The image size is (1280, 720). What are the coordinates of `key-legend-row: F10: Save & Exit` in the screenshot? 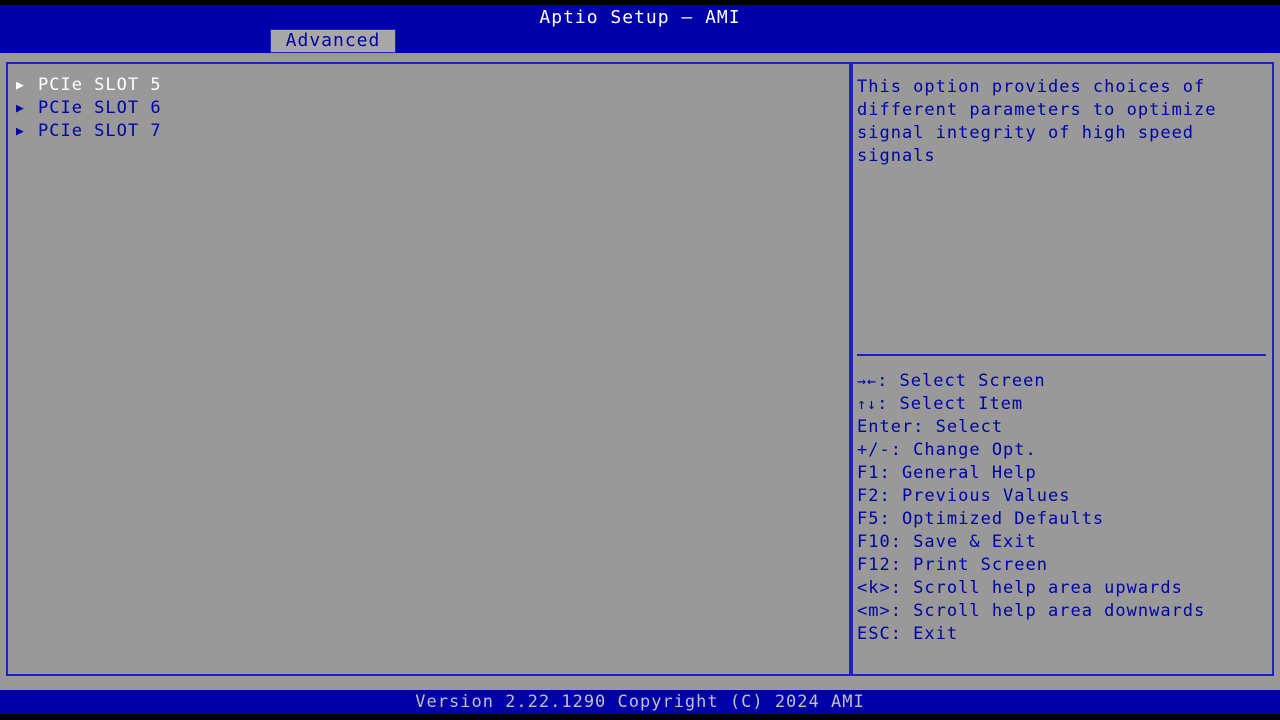 It's located at (1064, 542).